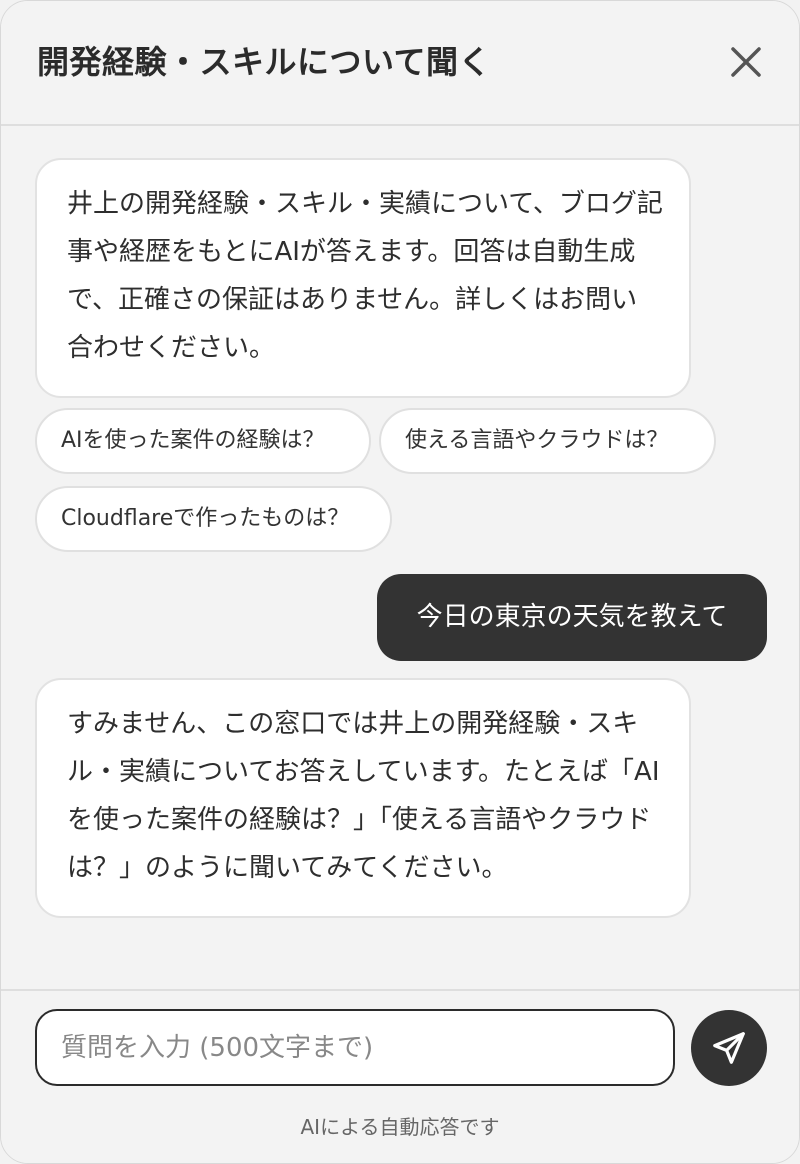 This screenshot has height=1164, width=800. Describe the element at coordinates (264, 62) in the screenshot. I see `chat-title: 開発経験・スキルについて聞く` at that location.